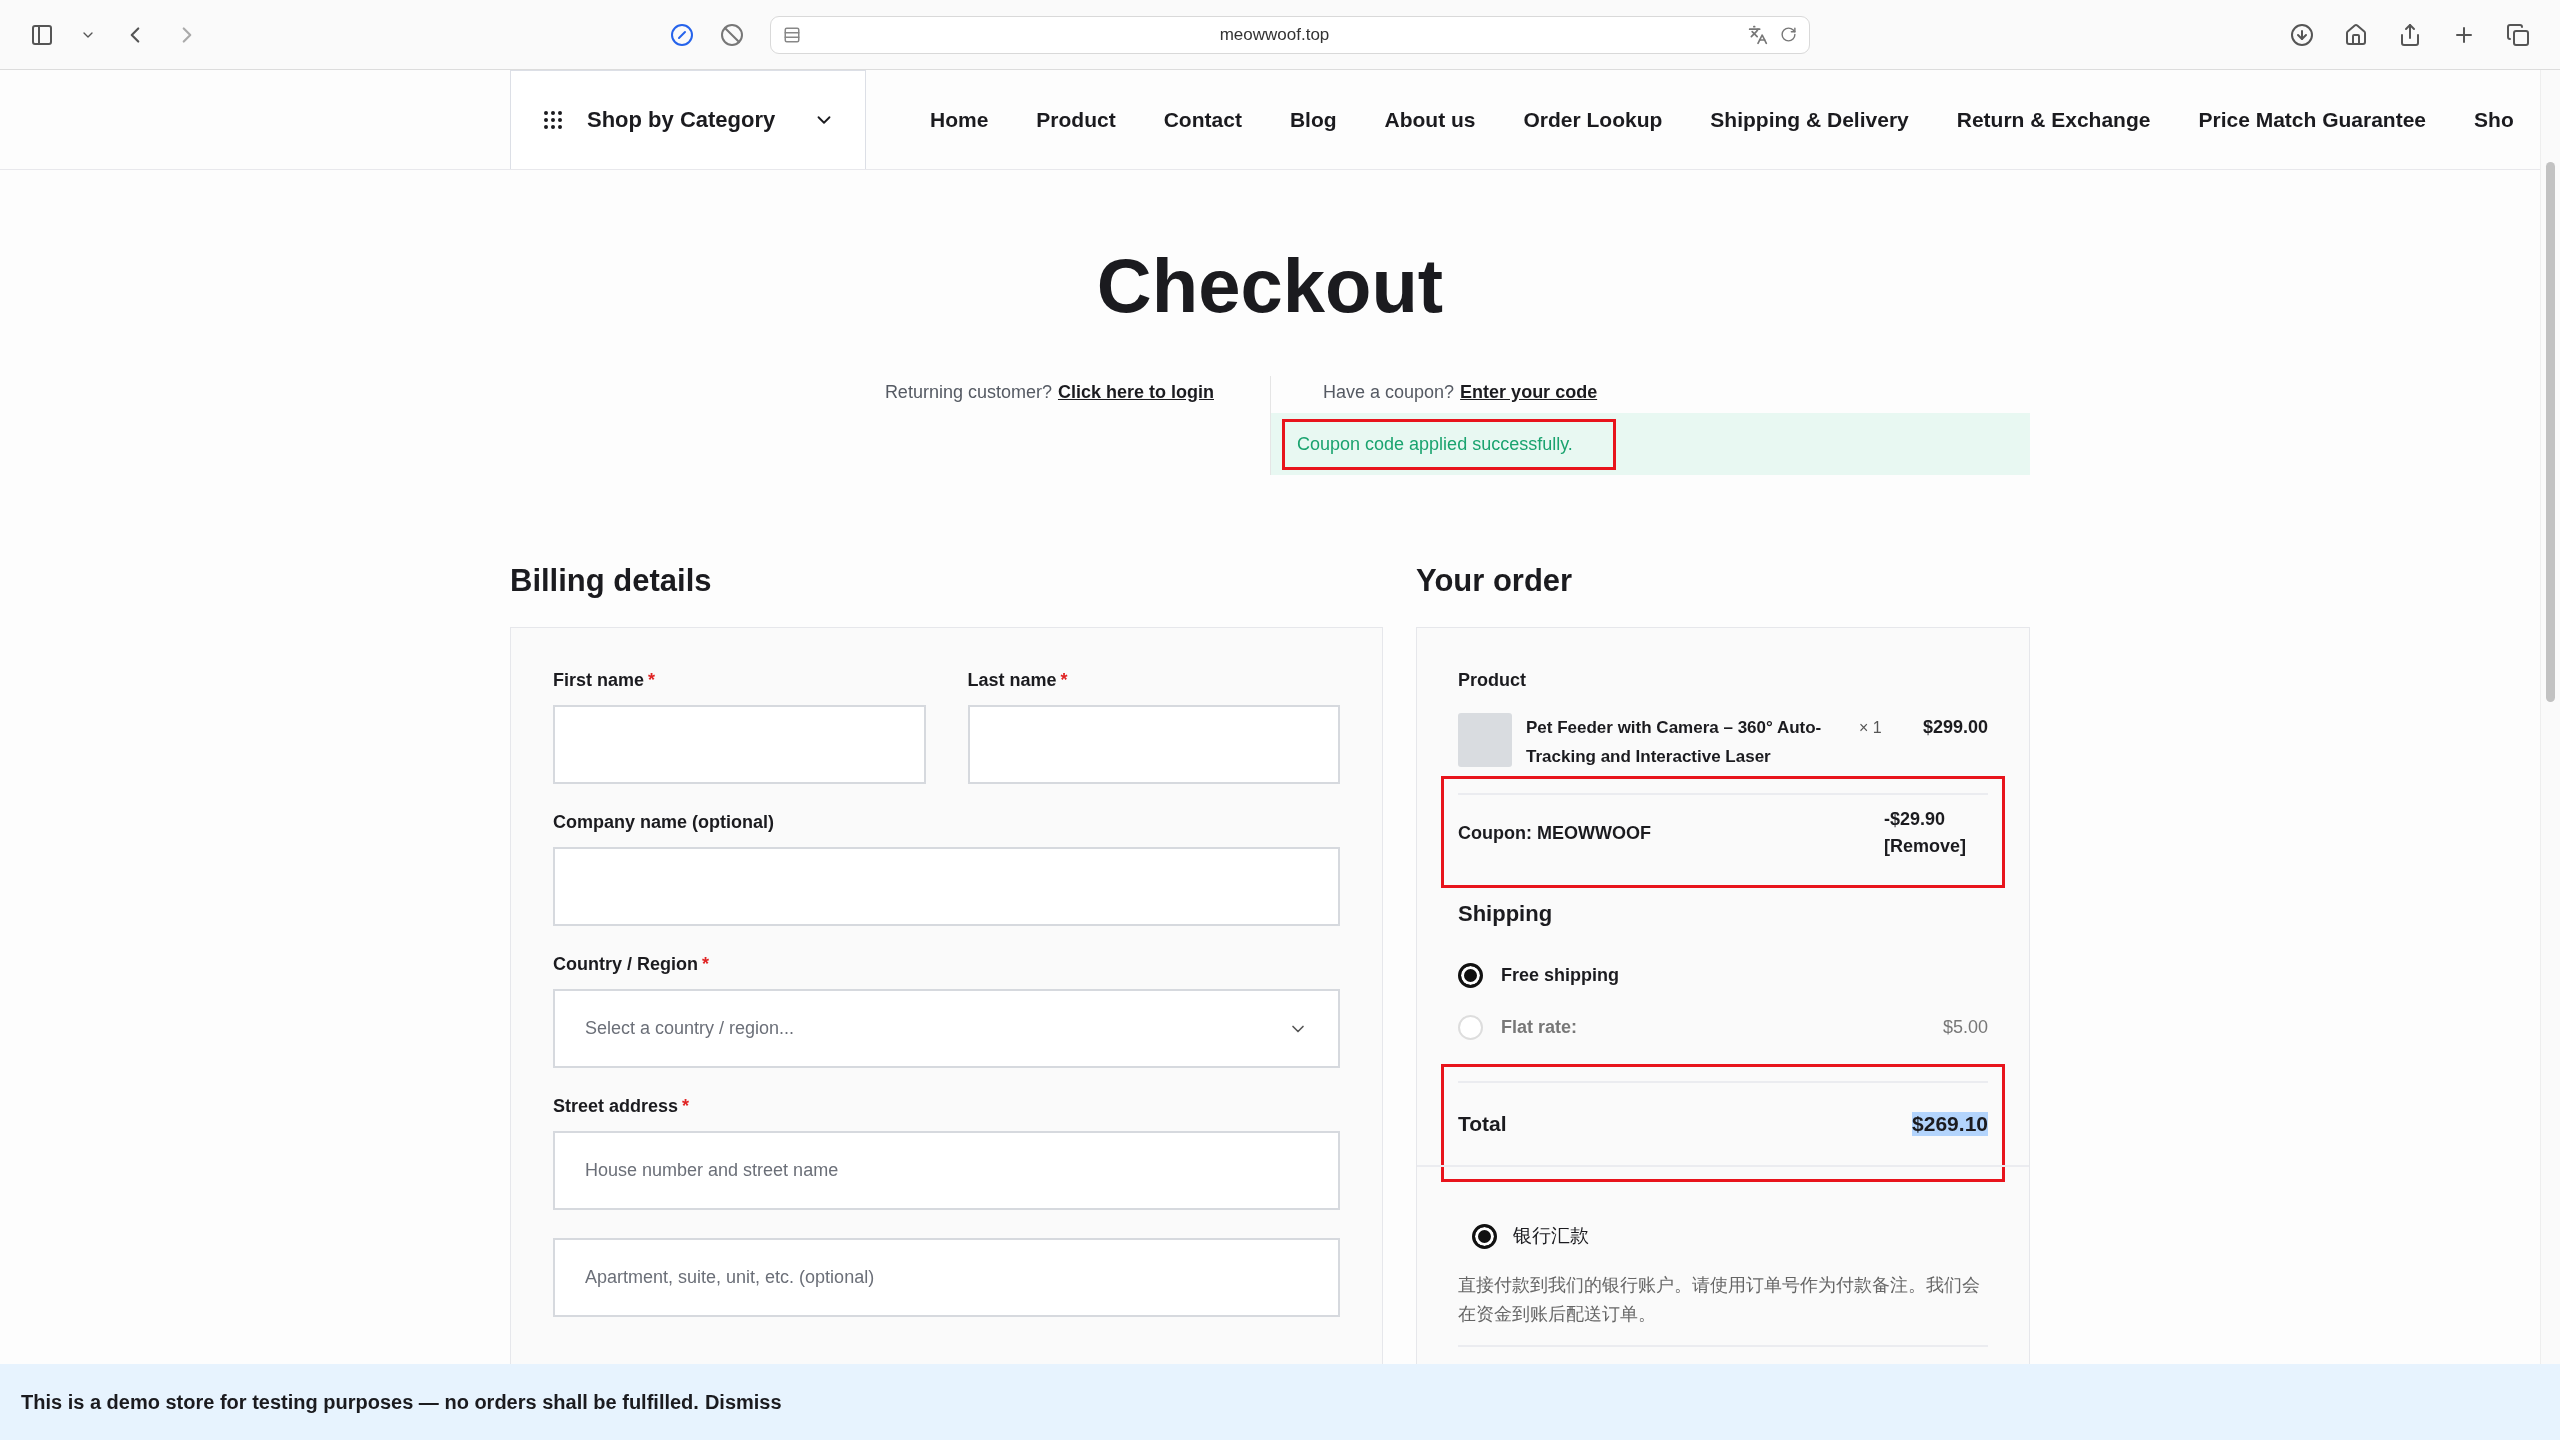 Image resolution: width=2560 pixels, height=1440 pixels. I want to click on section-heading: Your order, so click(1495, 581).